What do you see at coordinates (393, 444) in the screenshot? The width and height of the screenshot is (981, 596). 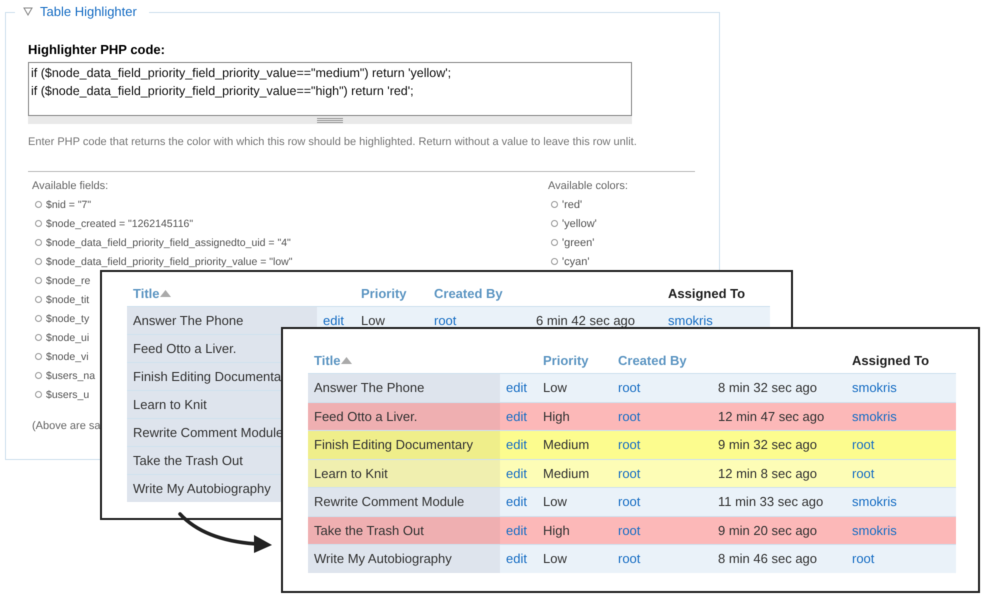 I see `title-cell: Finish Editing Documentary` at bounding box center [393, 444].